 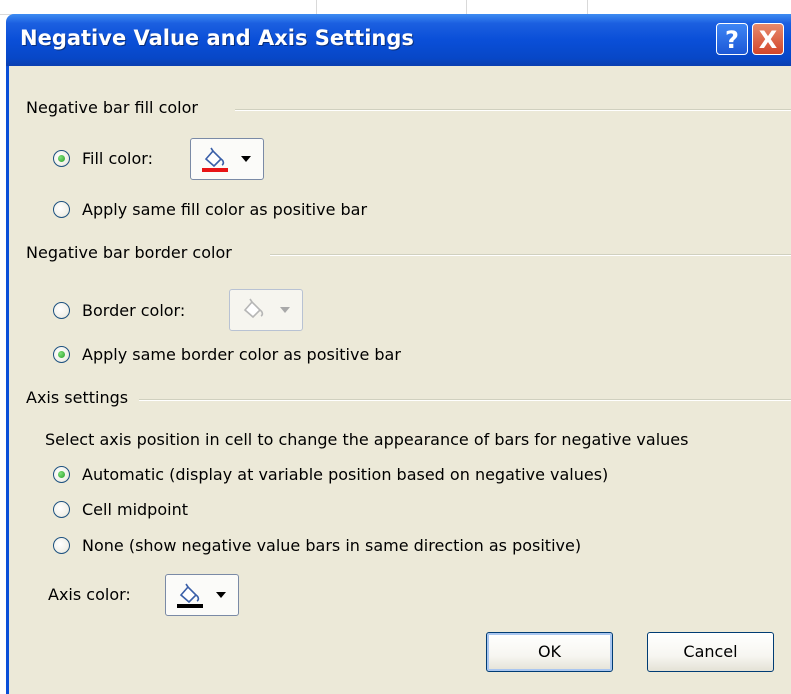 What do you see at coordinates (133, 252) in the screenshot?
I see `border-group-label: Negative bar border color` at bounding box center [133, 252].